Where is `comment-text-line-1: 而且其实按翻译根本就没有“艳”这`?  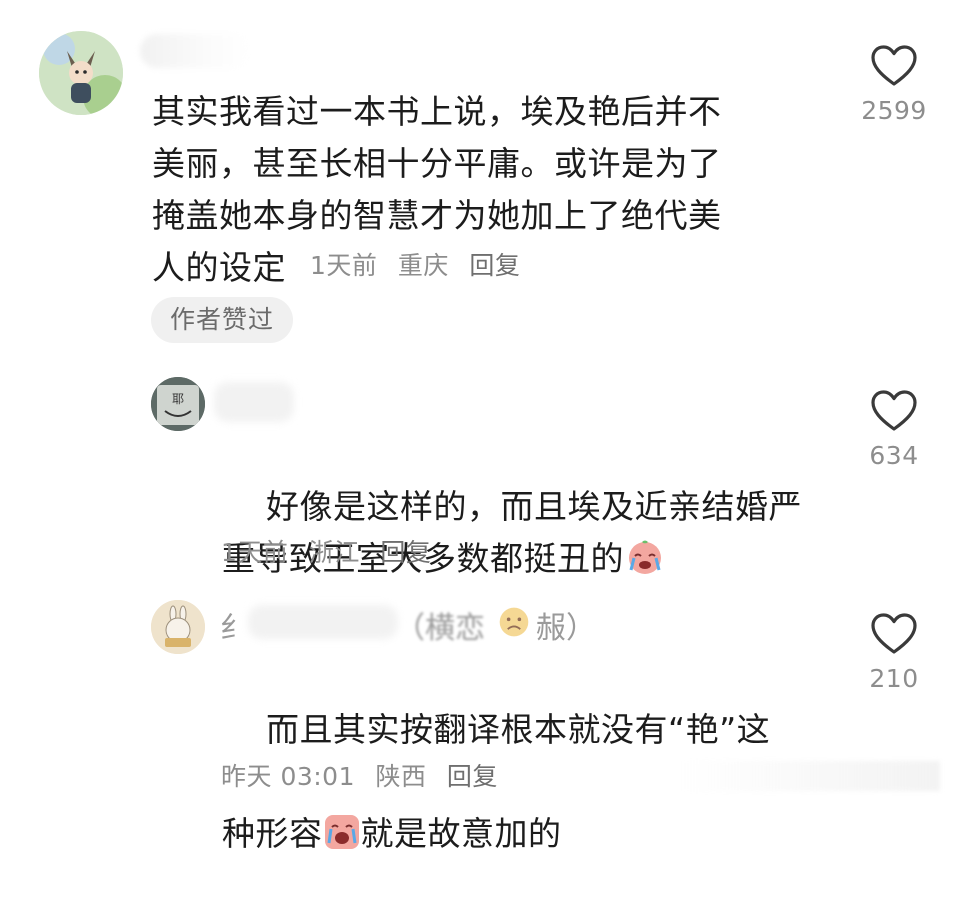 comment-text-line-1: 而且其实按翻译根本就没有“艳”这 is located at coordinates (518, 729).